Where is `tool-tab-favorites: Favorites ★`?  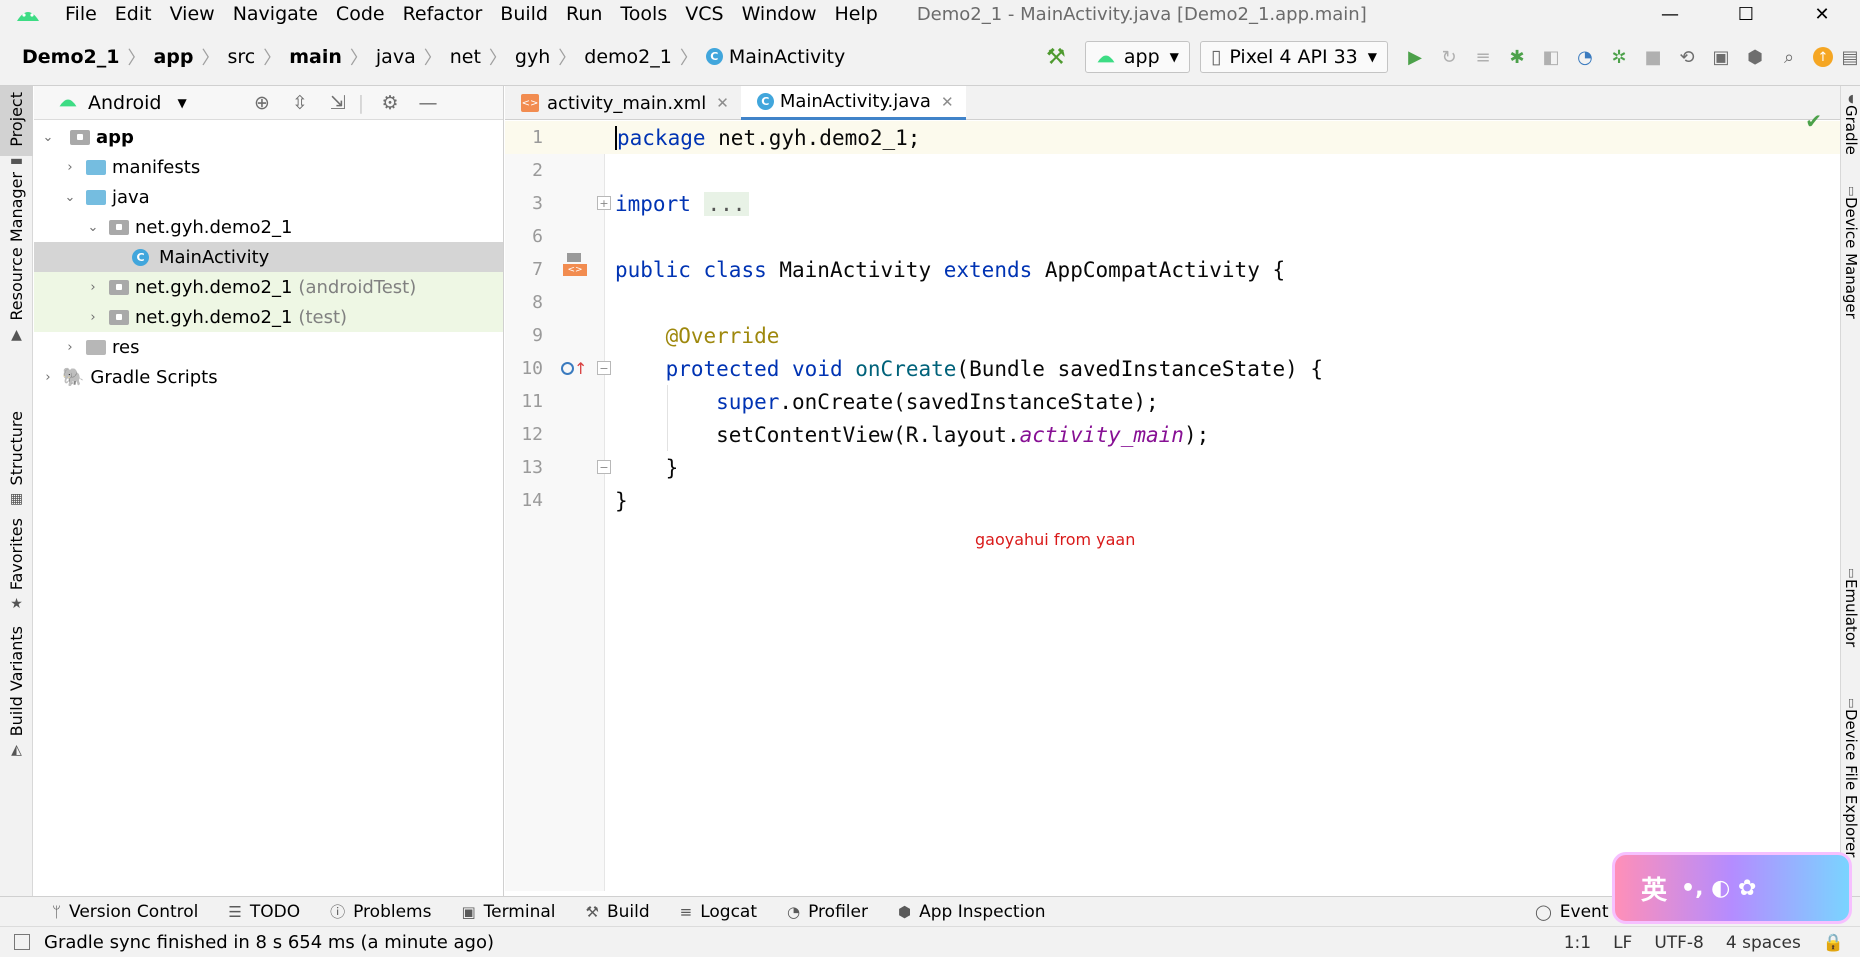
tool-tab-favorites: Favorites ★ is located at coordinates (16, 565).